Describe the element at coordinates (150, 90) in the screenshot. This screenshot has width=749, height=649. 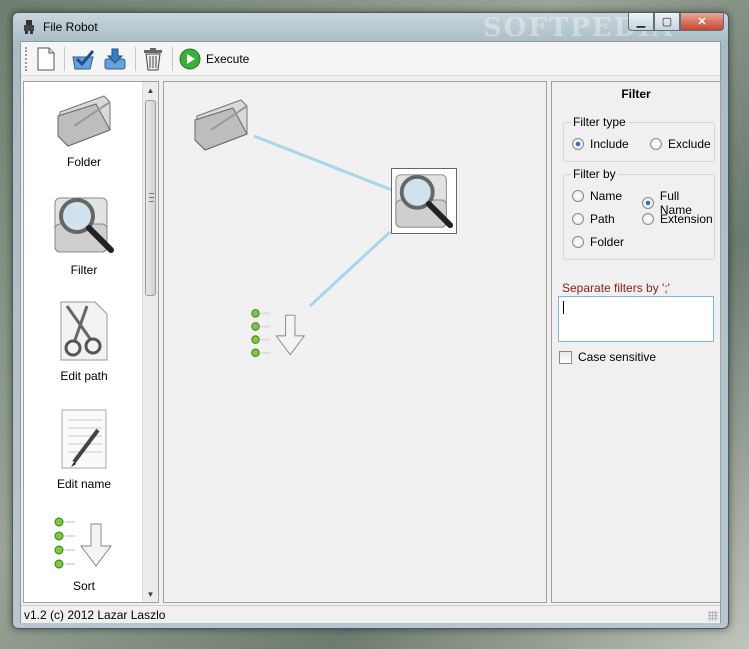
I see `scroll-up-button: ▲` at that location.